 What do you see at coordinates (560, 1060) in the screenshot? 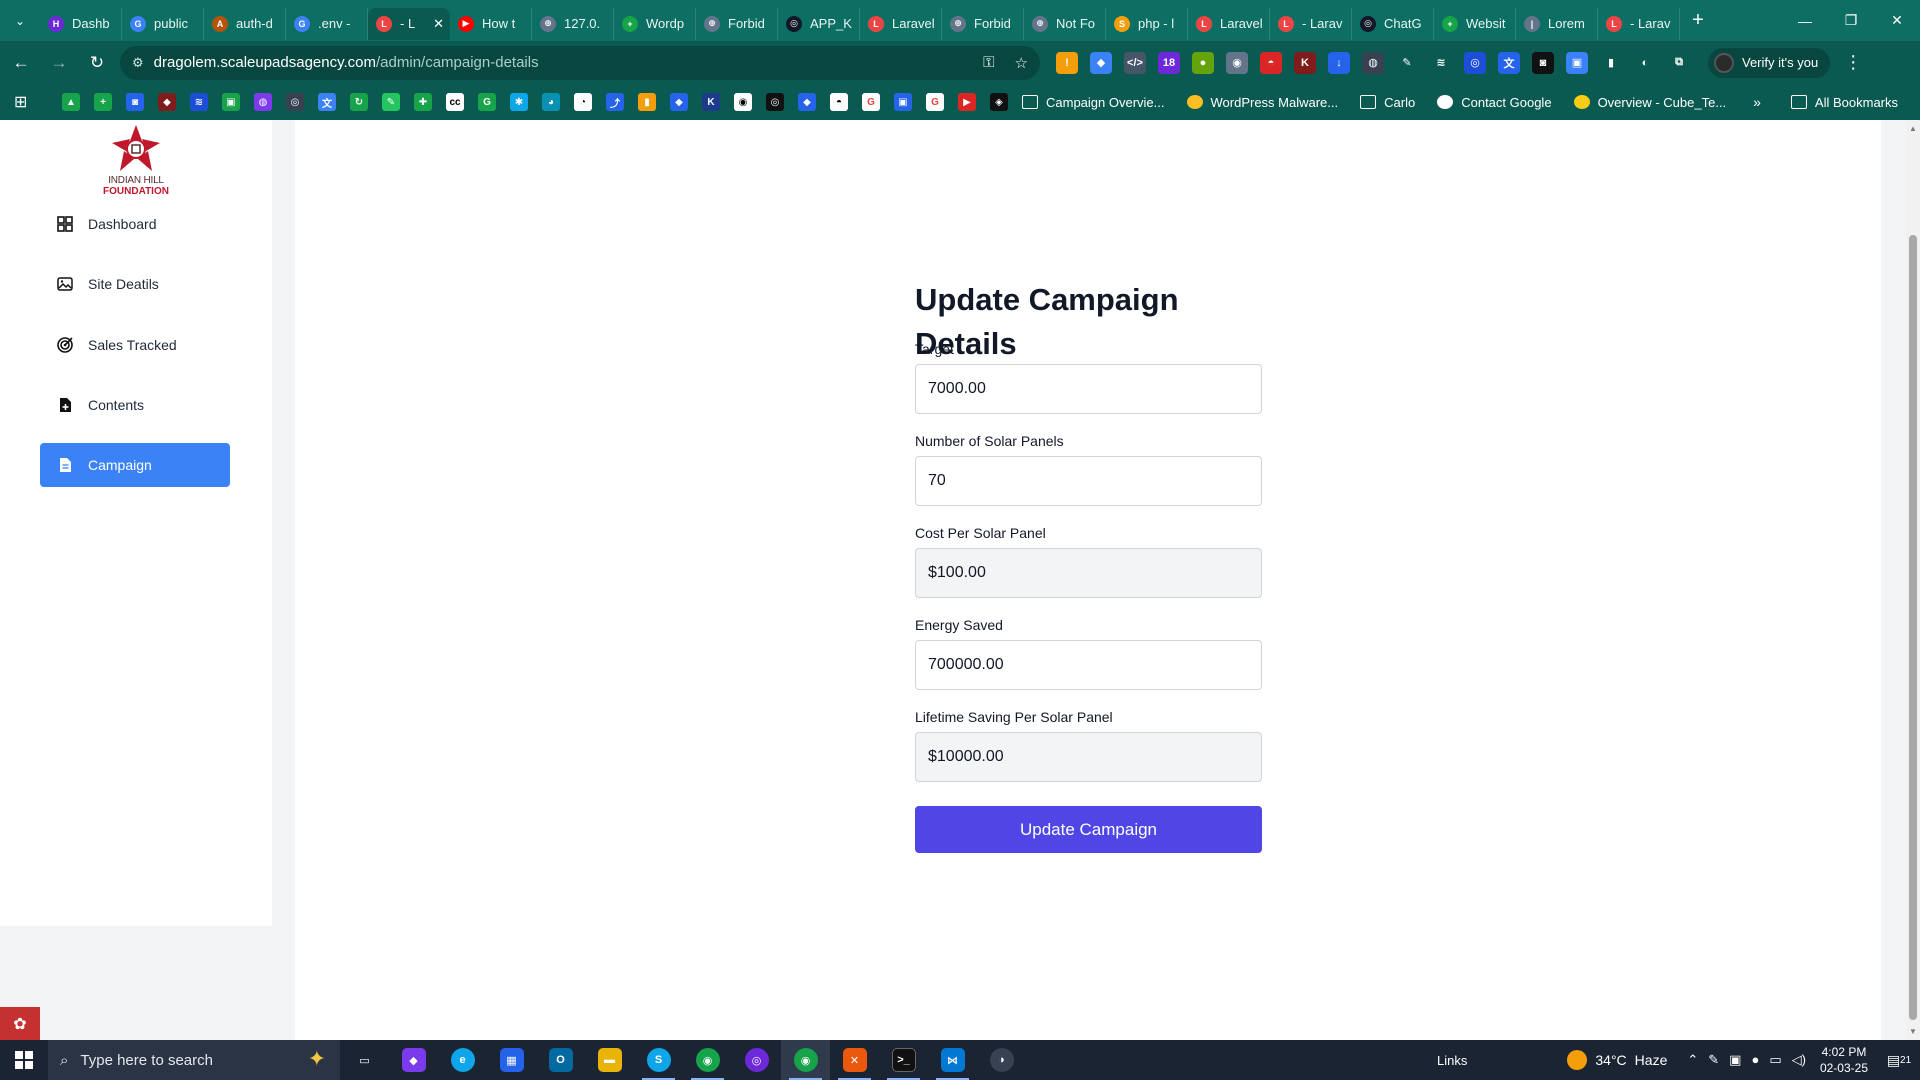
I see `taskbar-outlook: O` at bounding box center [560, 1060].